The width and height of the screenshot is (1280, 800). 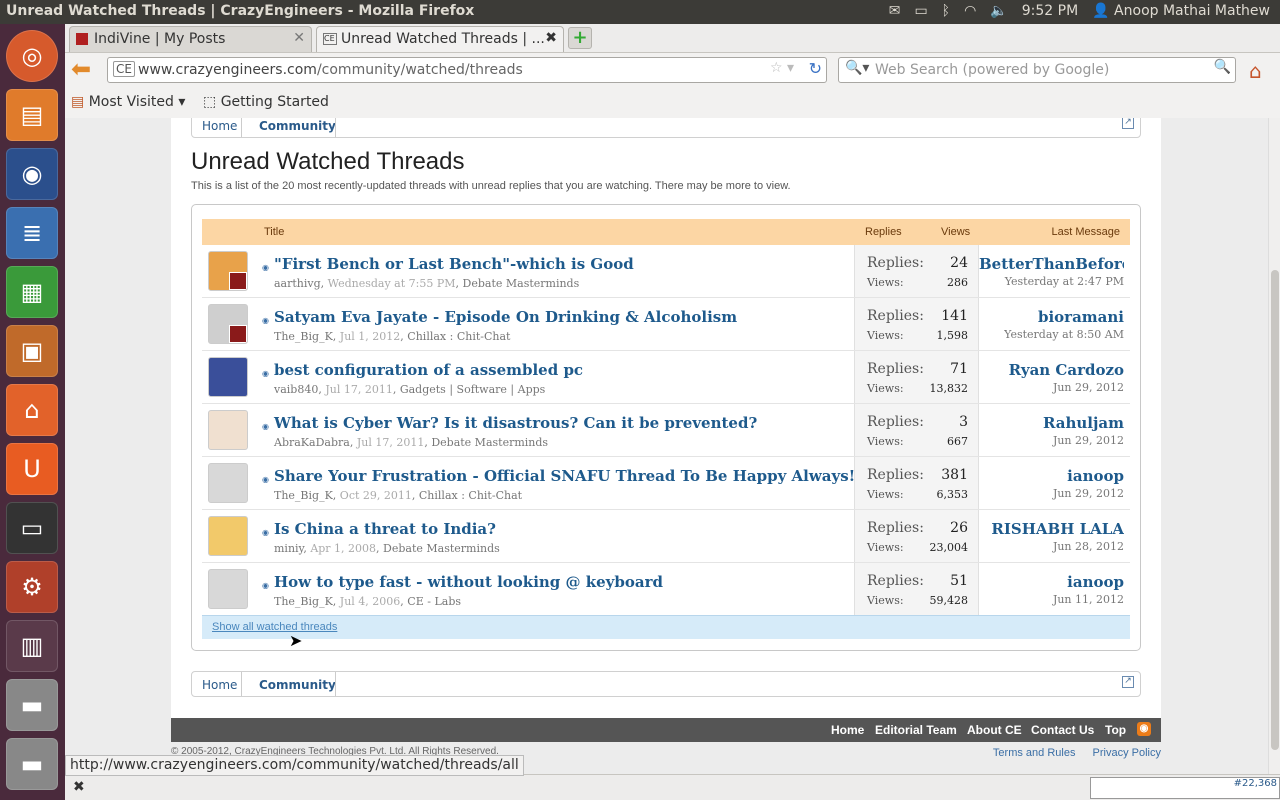 I want to click on impress-icon: ▣, so click(x=32, y=351).